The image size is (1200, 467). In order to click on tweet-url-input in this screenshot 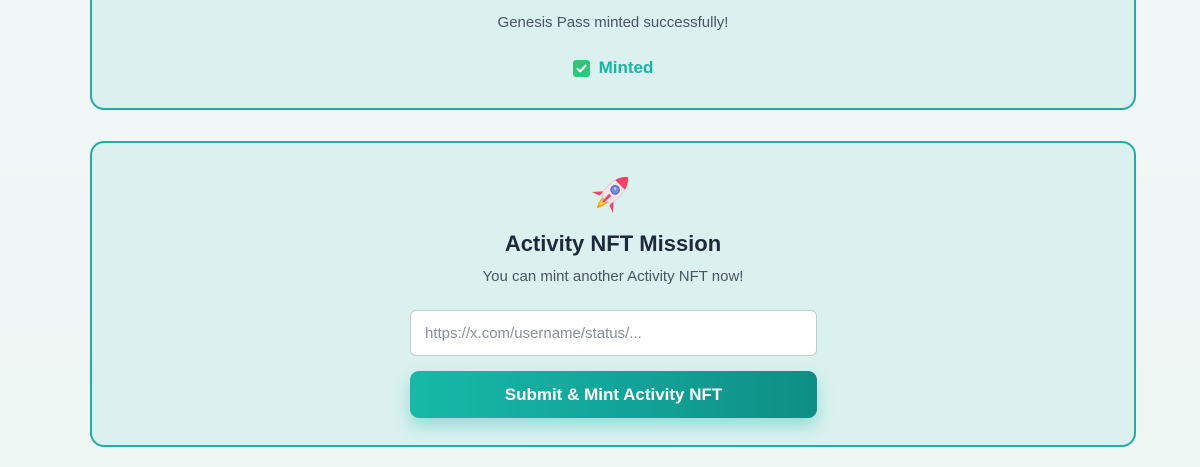, I will do `click(613, 333)`.